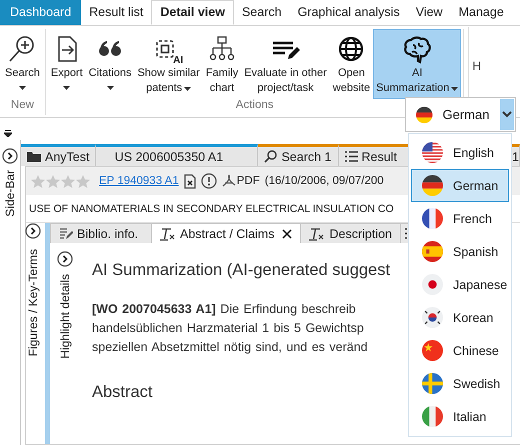 The image size is (520, 445). Describe the element at coordinates (271, 156) in the screenshot. I see `search-icon` at that location.